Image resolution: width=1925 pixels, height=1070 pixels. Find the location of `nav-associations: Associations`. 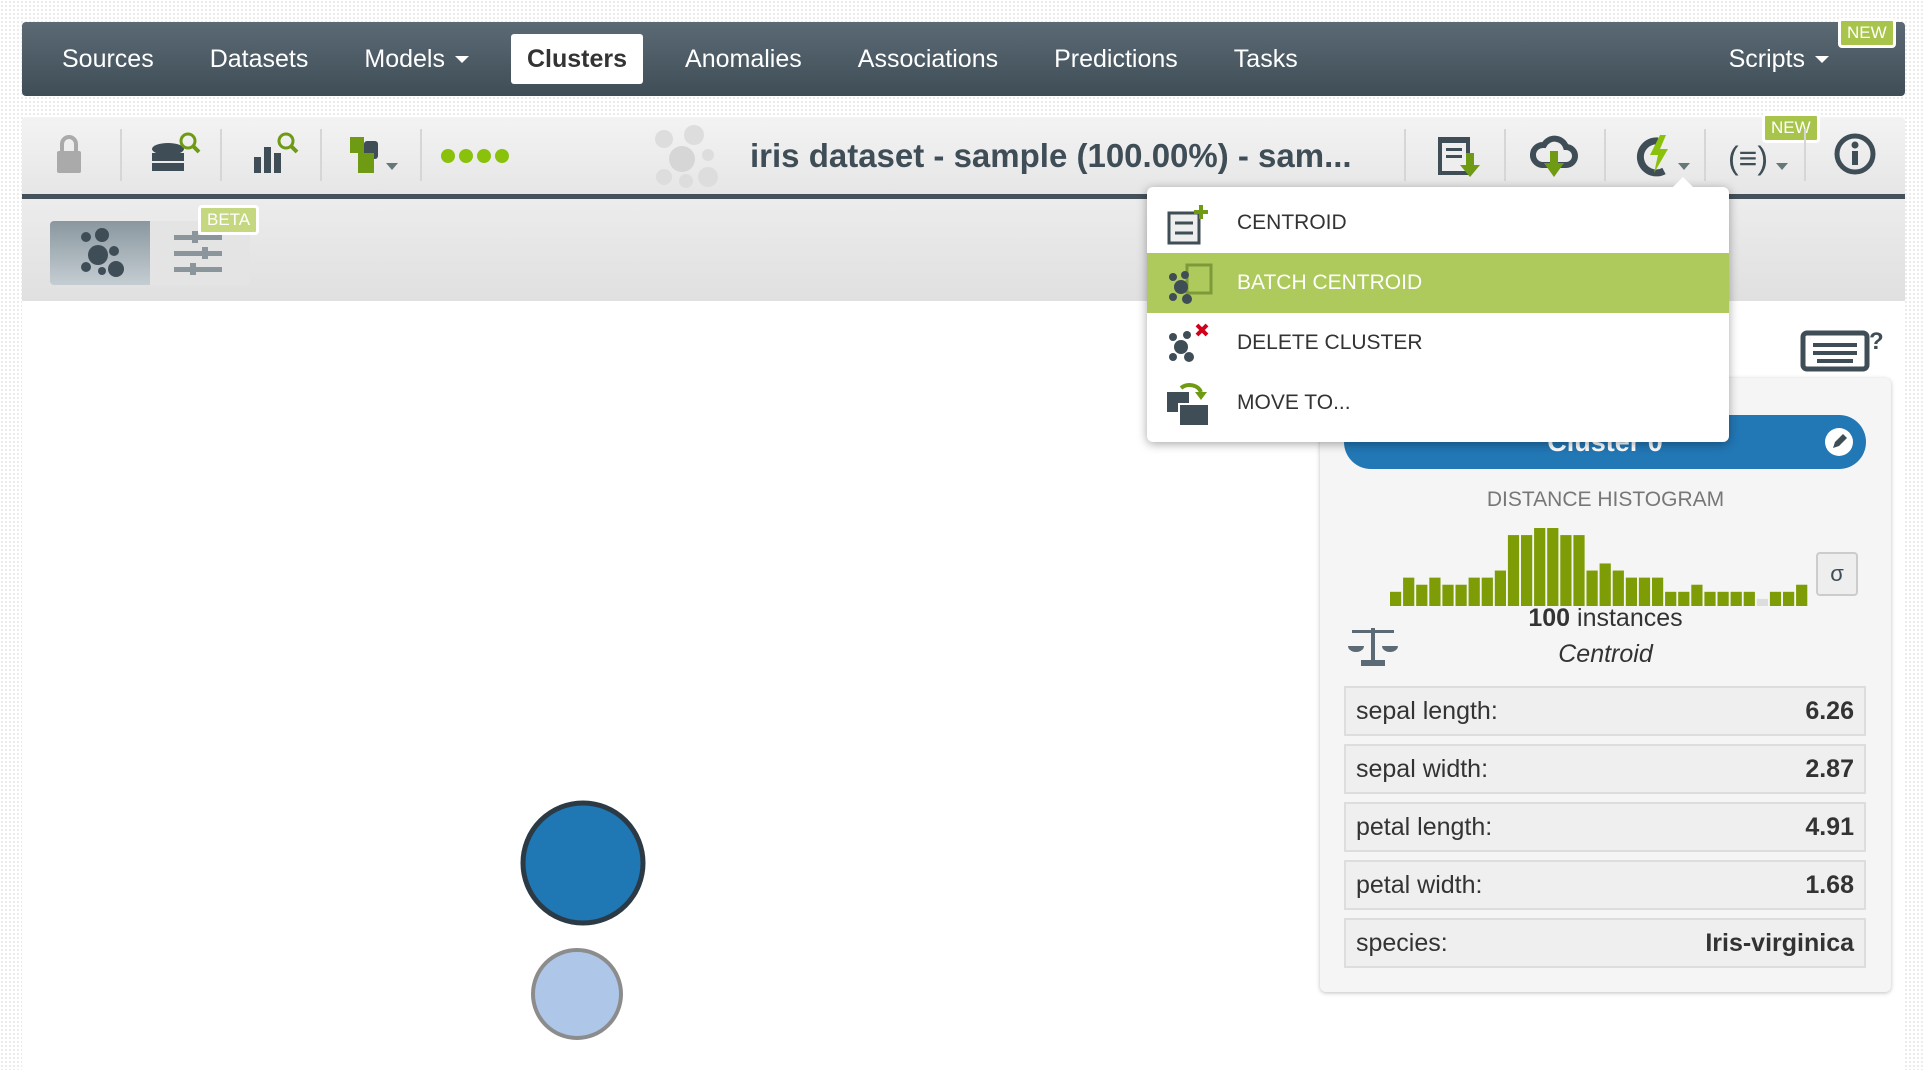

nav-associations: Associations is located at coordinates (928, 59).